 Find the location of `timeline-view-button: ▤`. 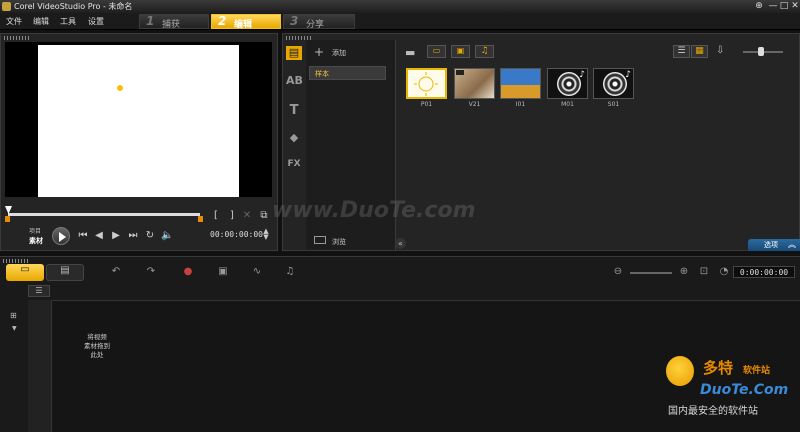

timeline-view-button: ▤ is located at coordinates (65, 272).